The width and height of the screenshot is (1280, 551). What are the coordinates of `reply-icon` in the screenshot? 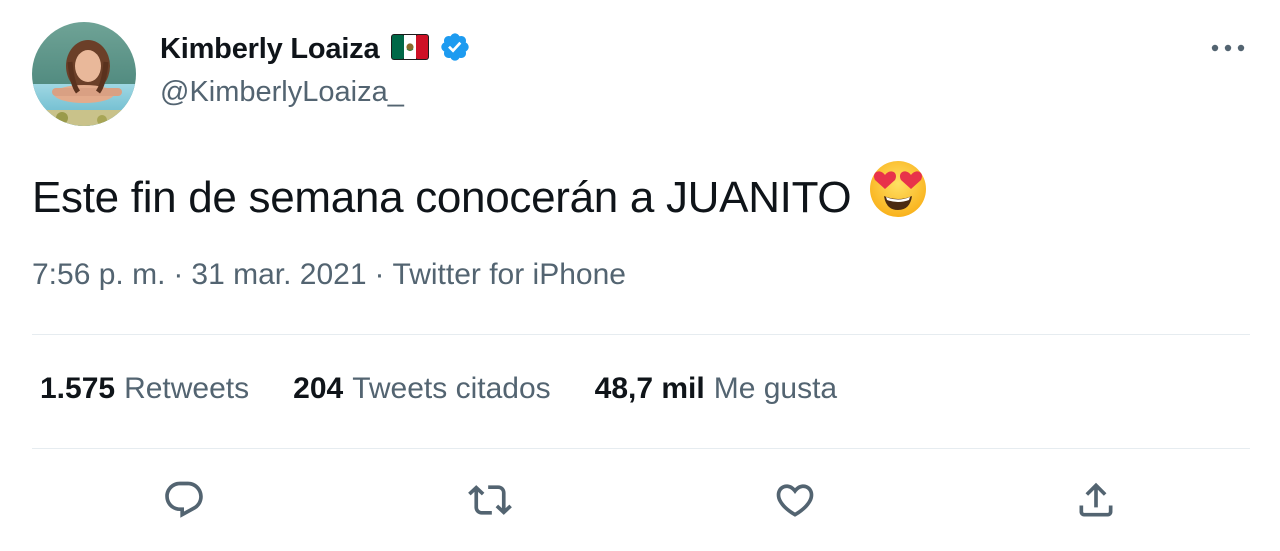 It's located at (184, 499).